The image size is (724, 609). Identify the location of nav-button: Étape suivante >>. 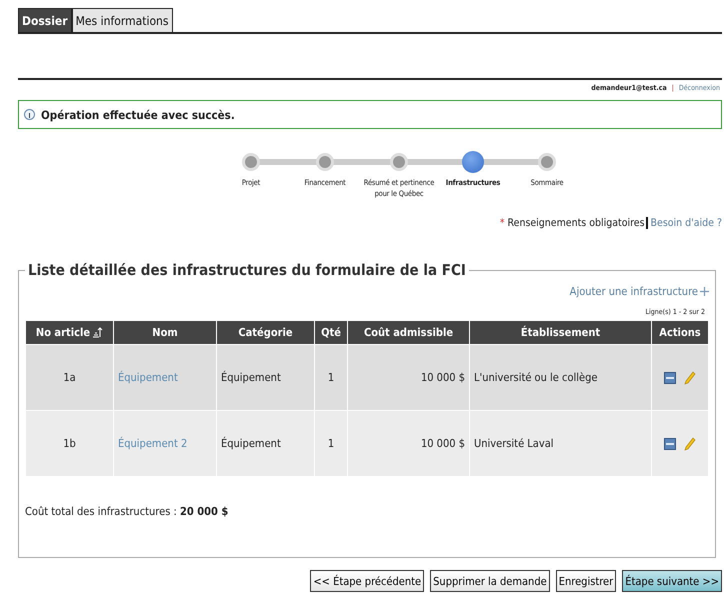
(672, 581).